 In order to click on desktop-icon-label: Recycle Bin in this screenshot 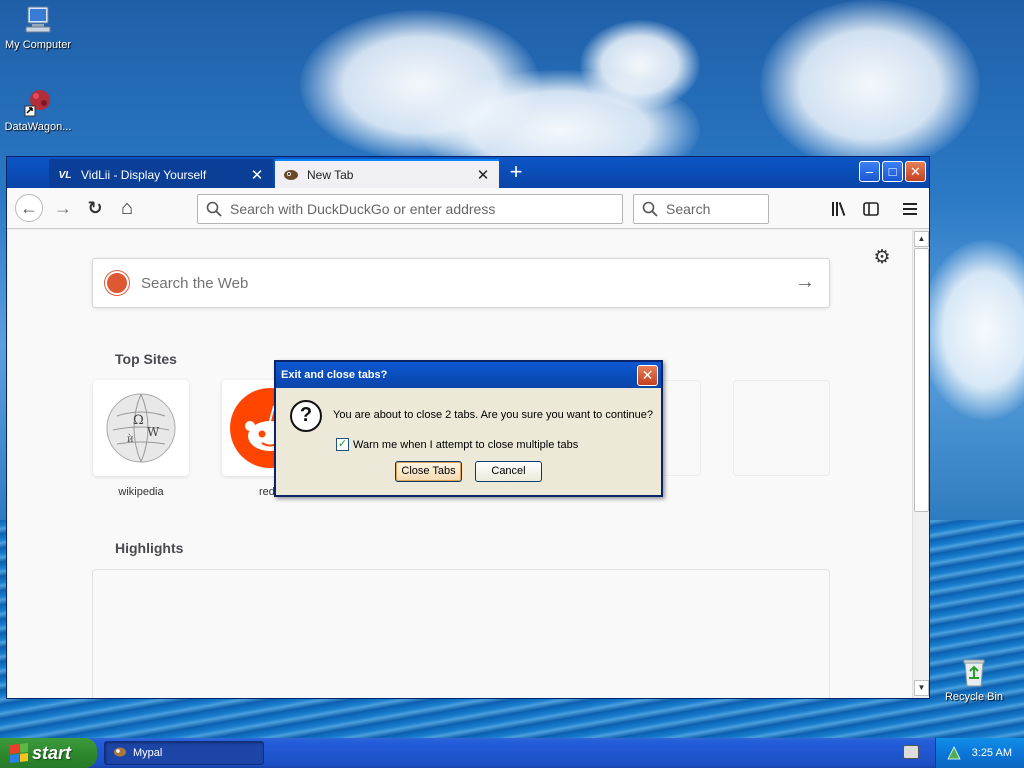, I will do `click(974, 697)`.